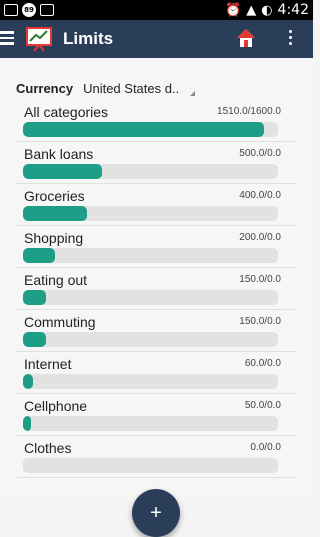  What do you see at coordinates (48, 448) in the screenshot?
I see `limit-category-name: Clothes` at bounding box center [48, 448].